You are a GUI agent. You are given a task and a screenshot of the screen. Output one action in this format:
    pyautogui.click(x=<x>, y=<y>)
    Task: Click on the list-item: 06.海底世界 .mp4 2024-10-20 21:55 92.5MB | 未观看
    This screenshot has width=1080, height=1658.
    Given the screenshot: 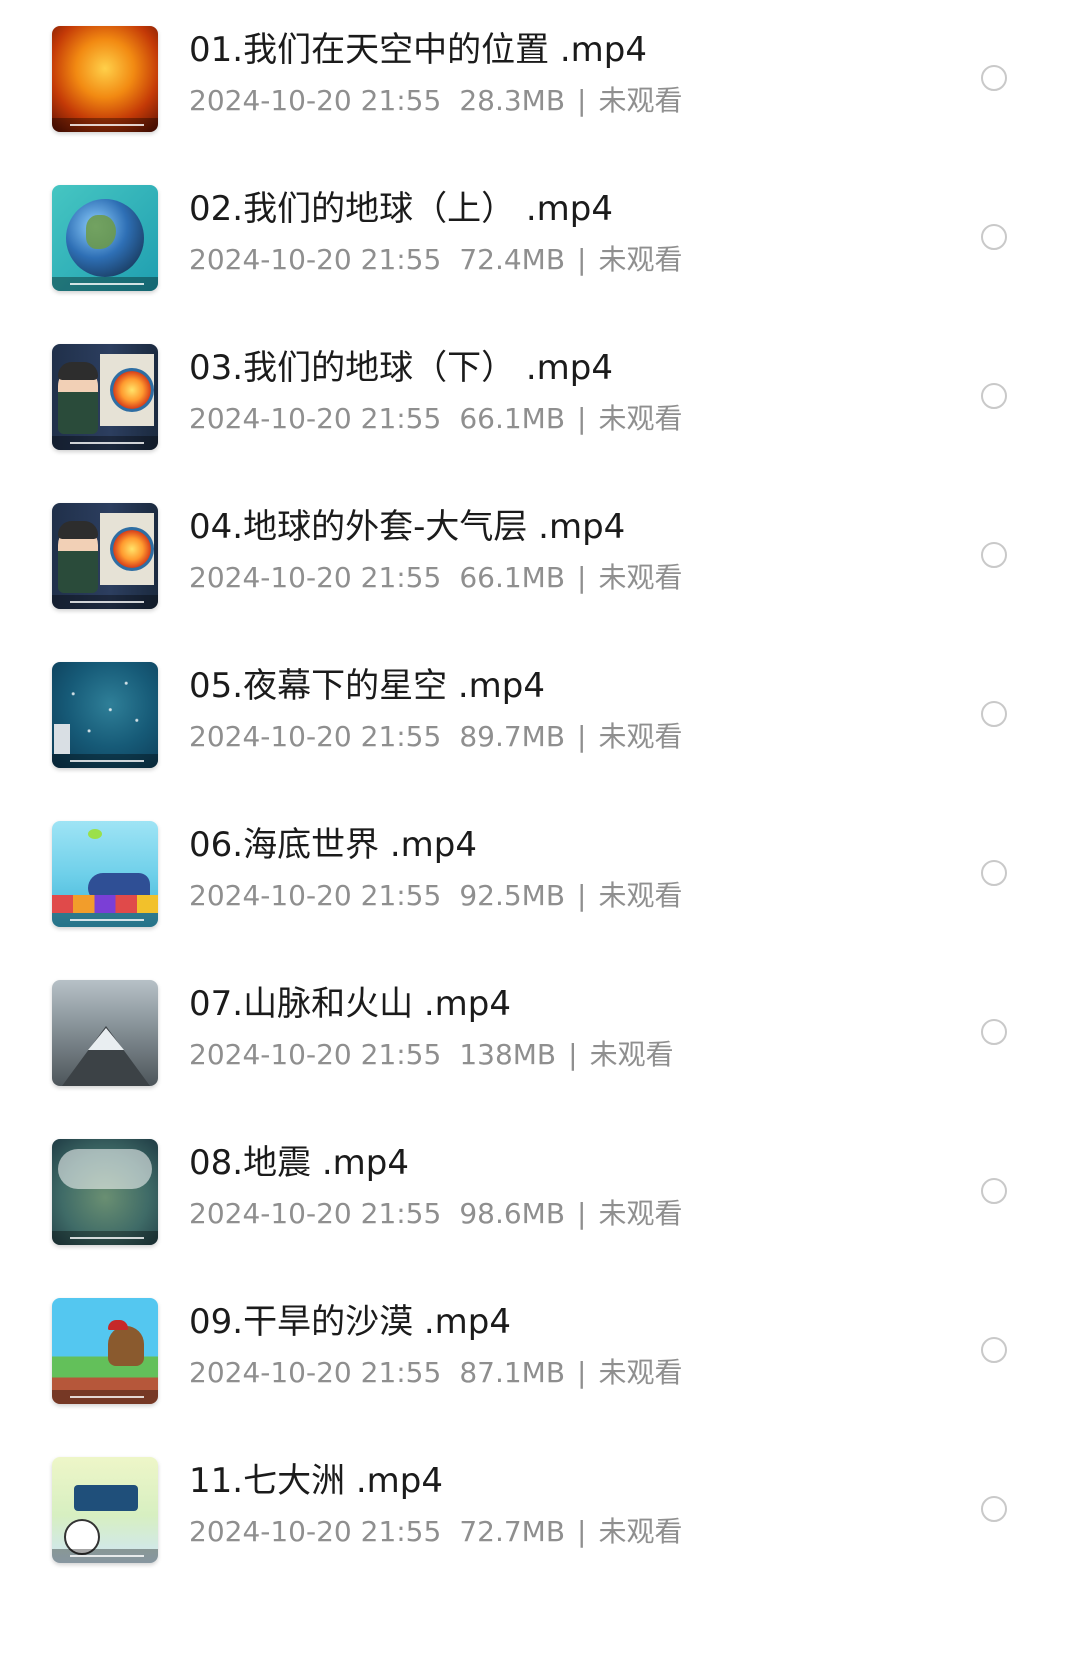 What is the action you would take?
    pyautogui.click(x=540, y=879)
    